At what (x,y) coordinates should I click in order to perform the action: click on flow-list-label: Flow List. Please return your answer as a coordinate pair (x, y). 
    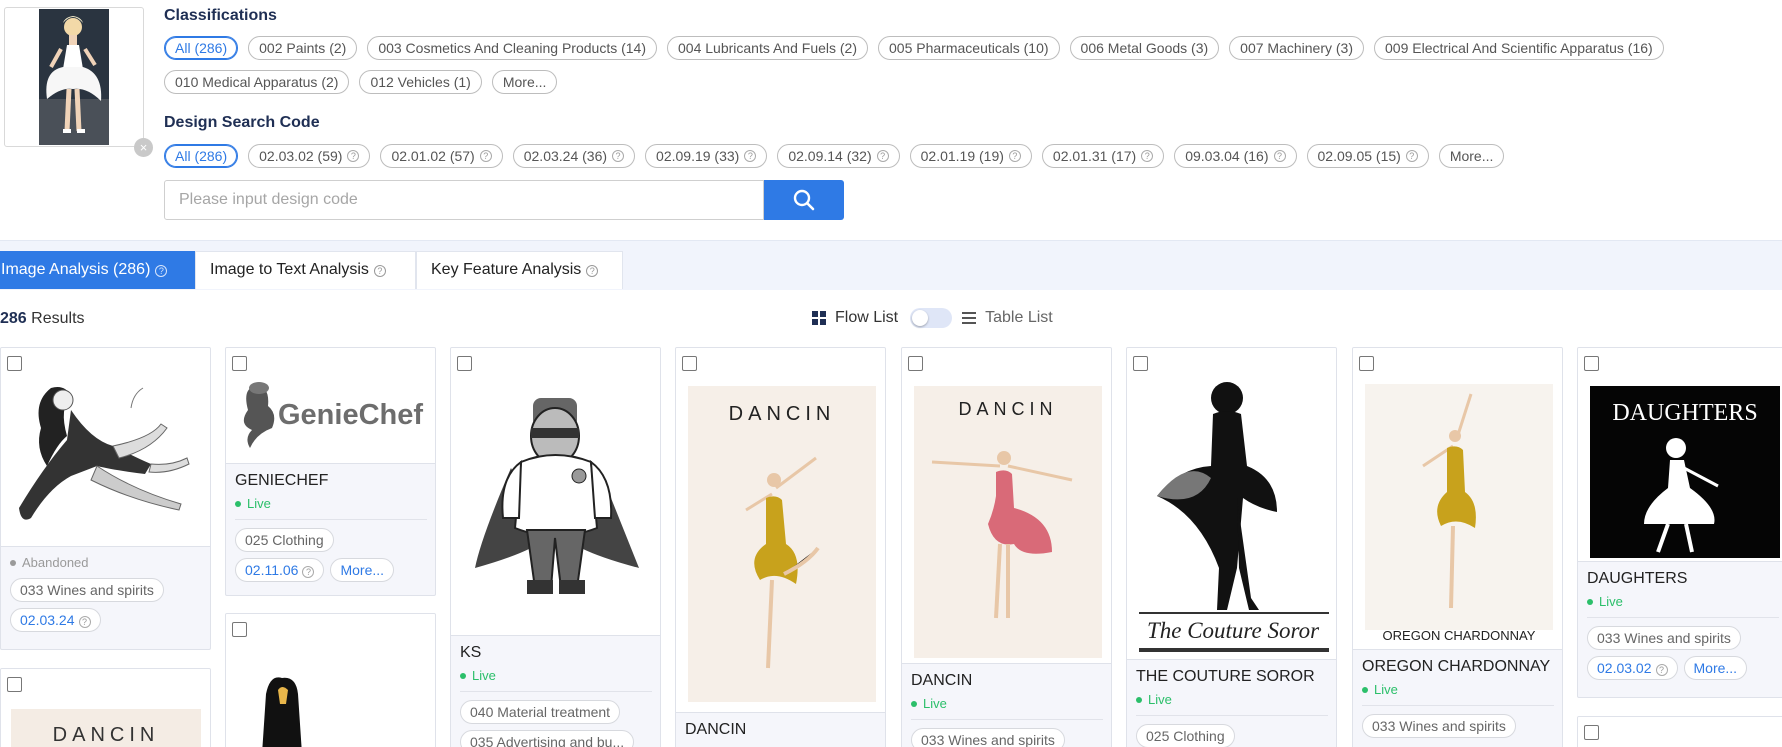
    Looking at the image, I should click on (866, 318).